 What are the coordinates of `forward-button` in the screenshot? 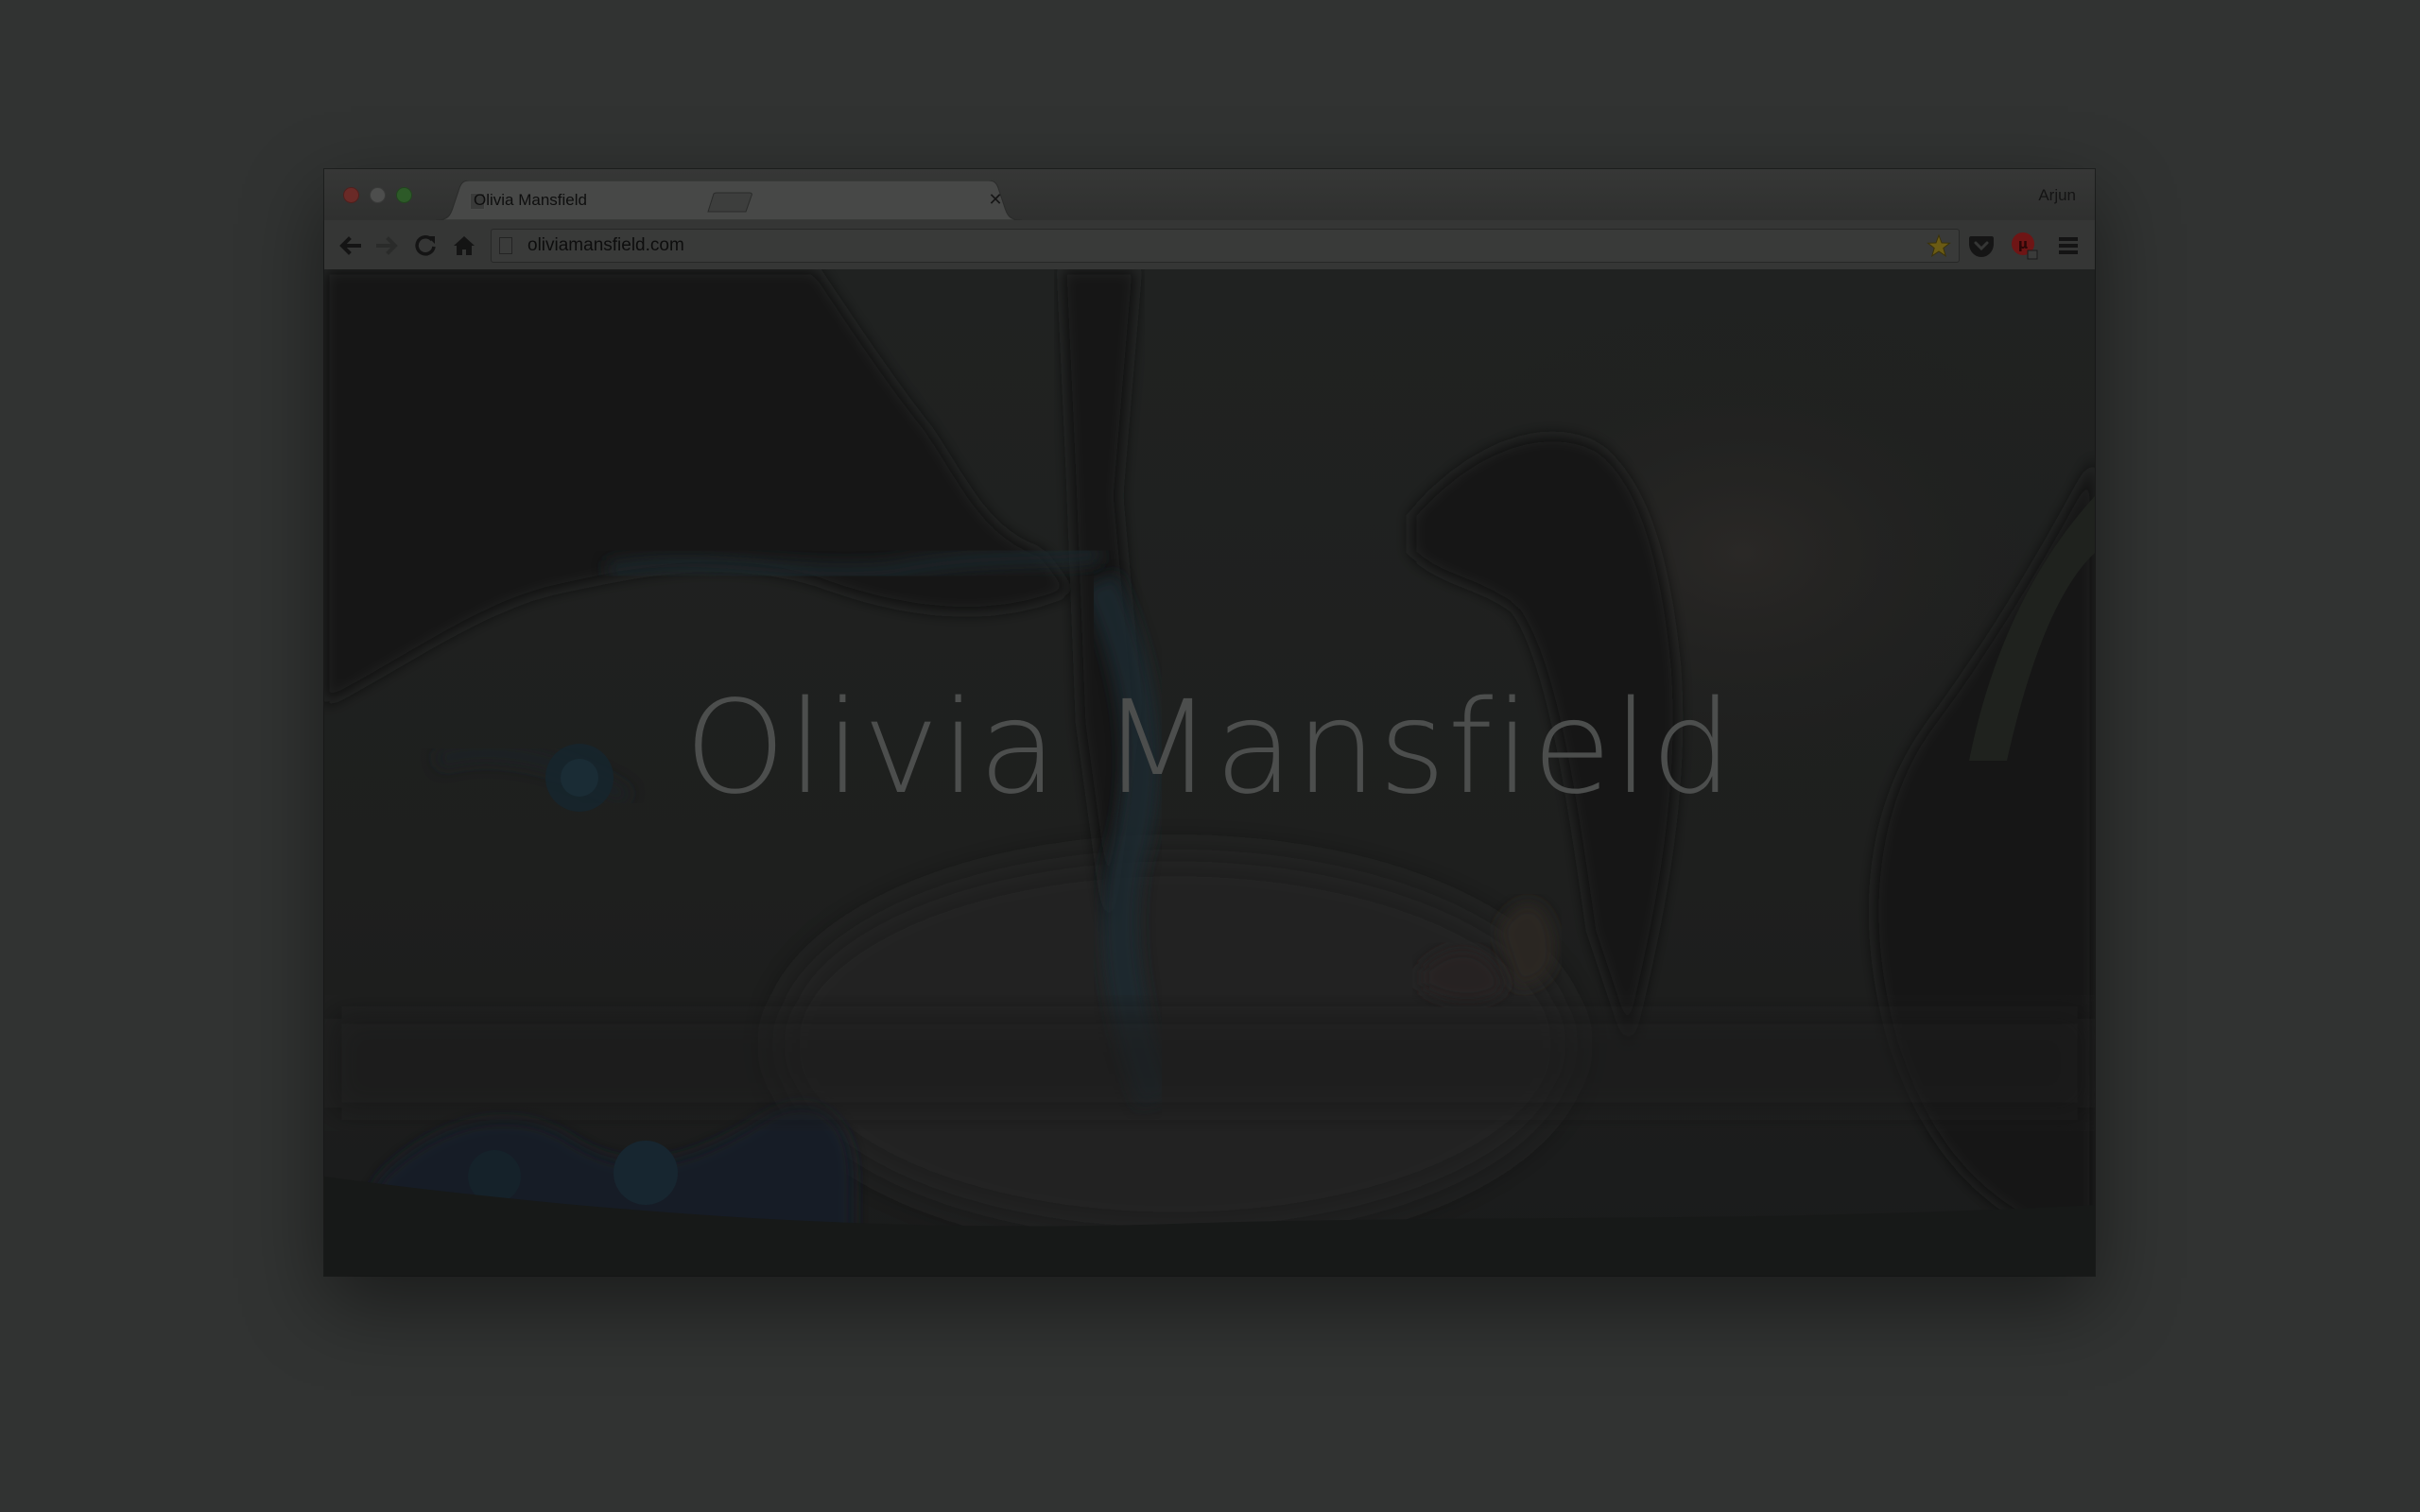 It's located at (387, 246).